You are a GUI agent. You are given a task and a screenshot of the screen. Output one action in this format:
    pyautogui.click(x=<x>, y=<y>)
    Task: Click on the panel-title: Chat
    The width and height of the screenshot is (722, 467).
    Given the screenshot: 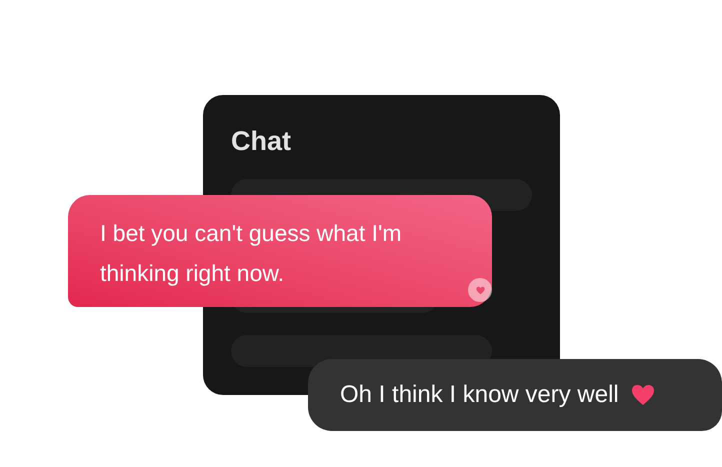 What is the action you would take?
    pyautogui.click(x=261, y=141)
    